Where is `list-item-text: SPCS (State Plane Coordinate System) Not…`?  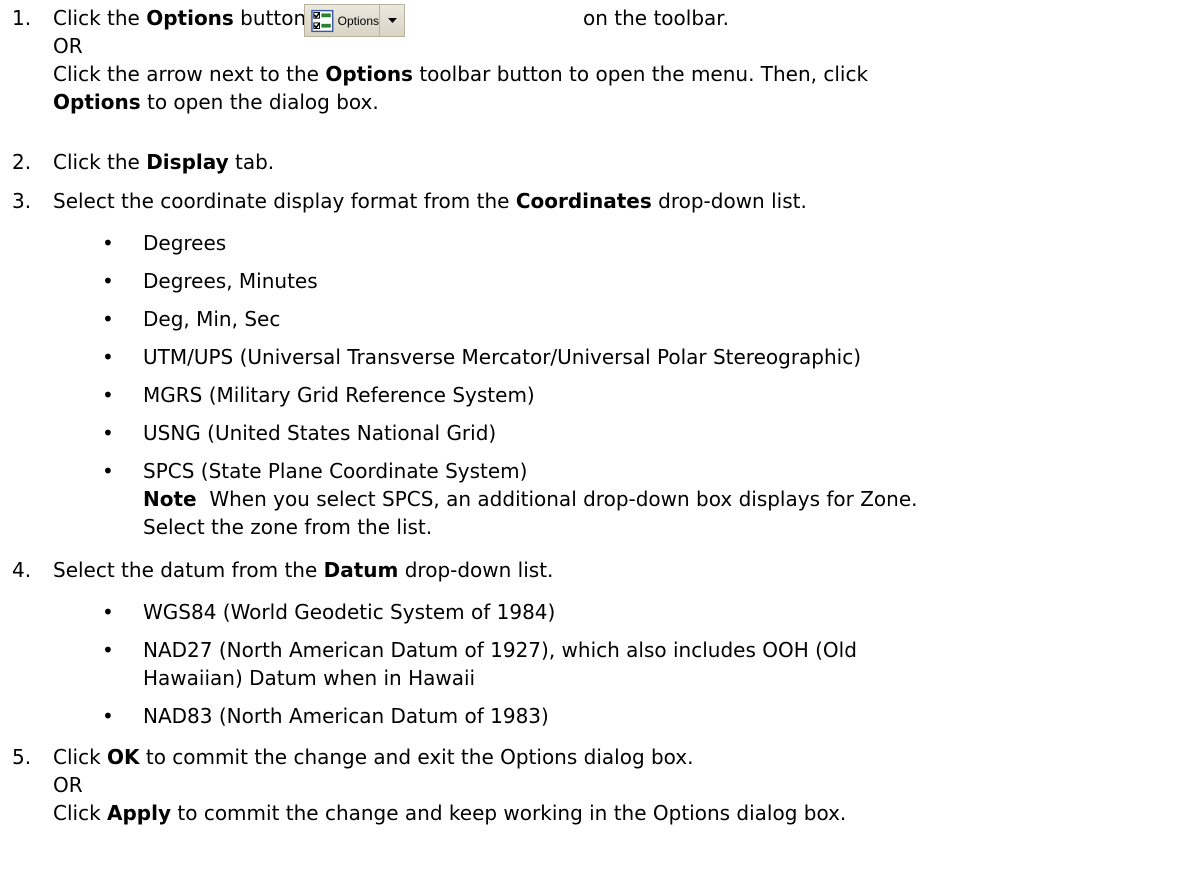 list-item-text: SPCS (State Plane Coordinate System) Not… is located at coordinates (668, 499).